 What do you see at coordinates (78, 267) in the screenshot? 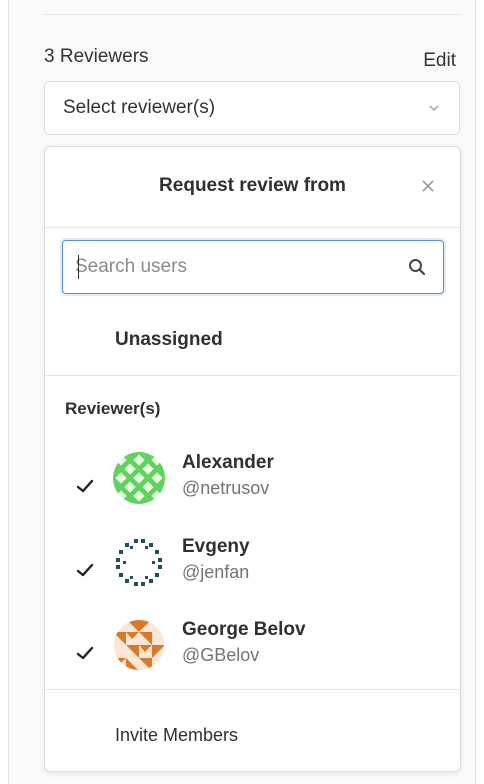
I see `text-caret` at bounding box center [78, 267].